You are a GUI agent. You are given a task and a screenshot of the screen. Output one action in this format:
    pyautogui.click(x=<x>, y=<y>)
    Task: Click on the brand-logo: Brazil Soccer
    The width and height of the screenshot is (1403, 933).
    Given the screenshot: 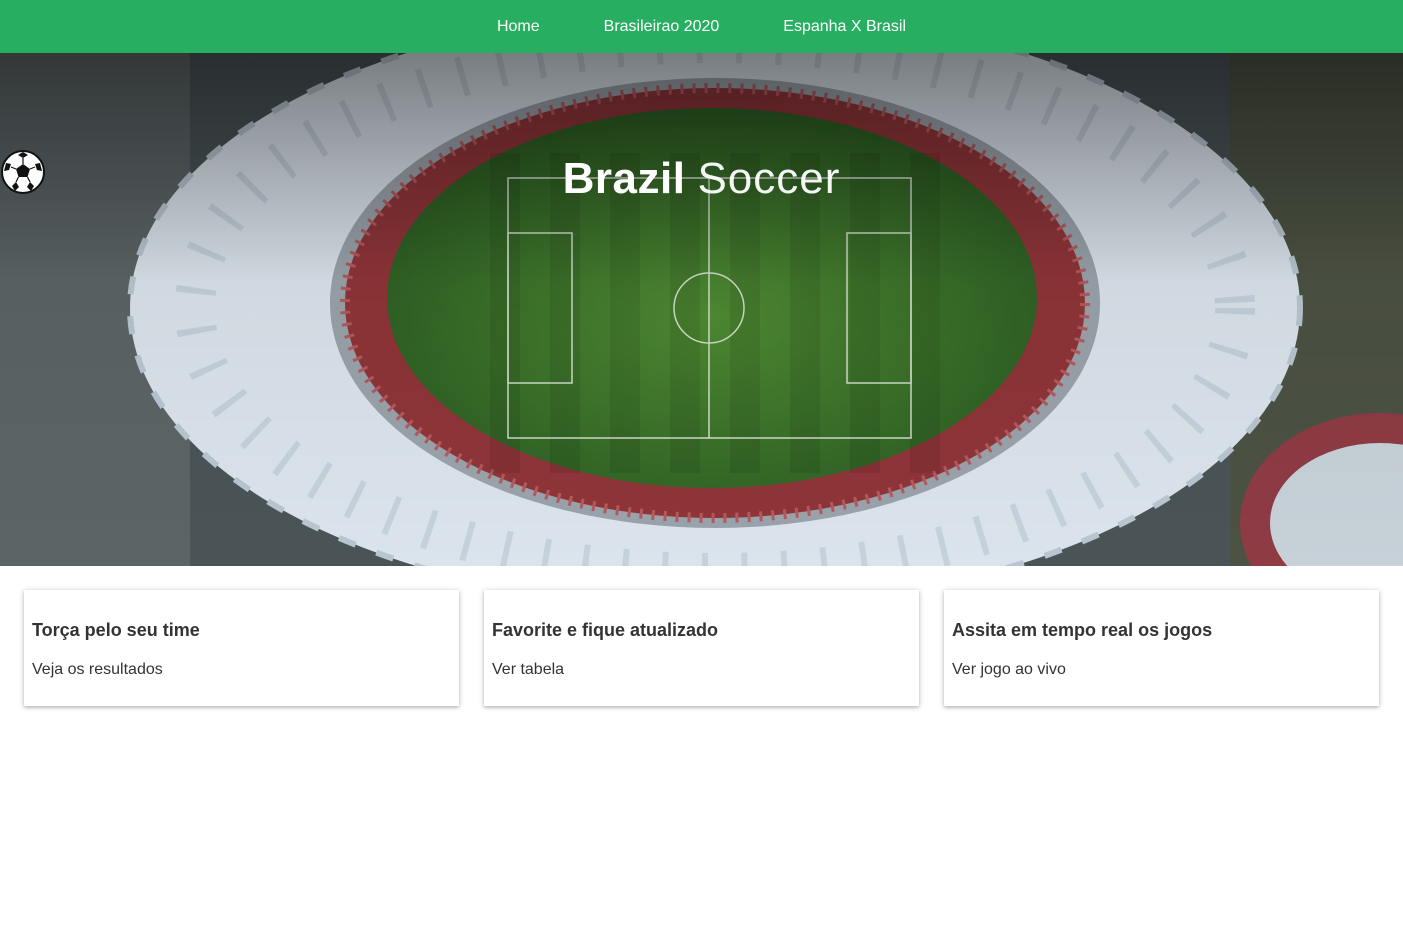 What is the action you would take?
    pyautogui.click(x=701, y=179)
    